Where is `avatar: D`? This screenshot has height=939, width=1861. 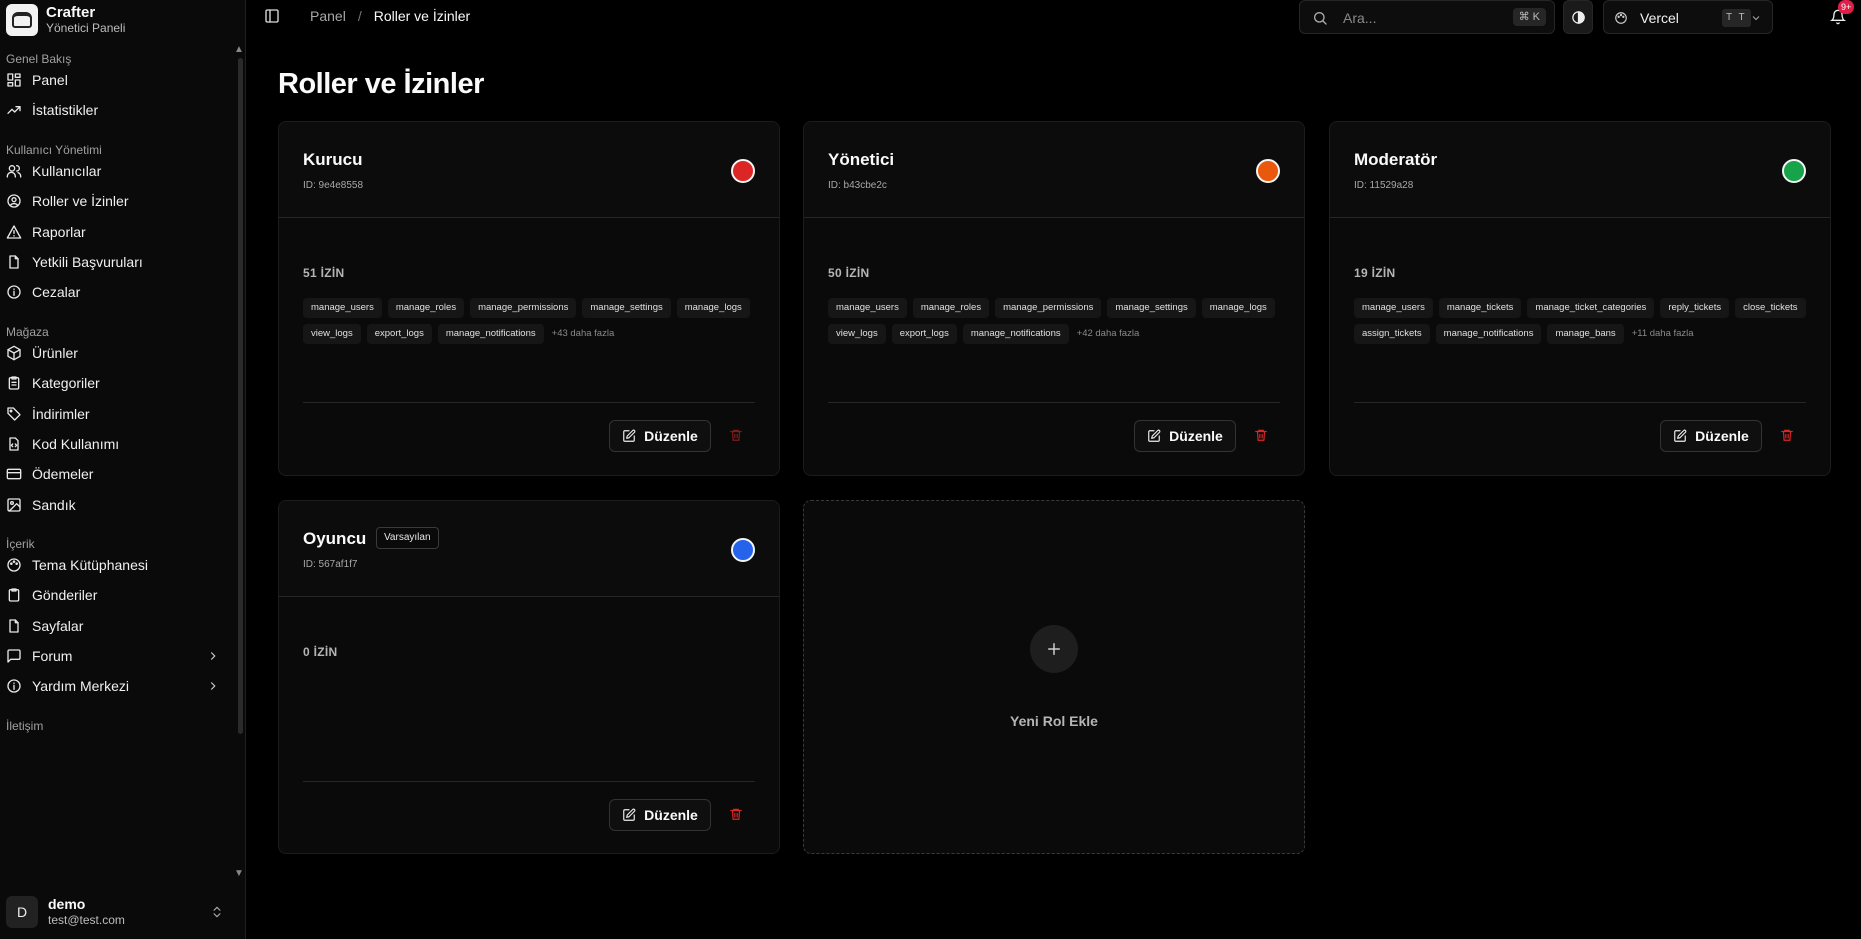 avatar: D is located at coordinates (22, 912).